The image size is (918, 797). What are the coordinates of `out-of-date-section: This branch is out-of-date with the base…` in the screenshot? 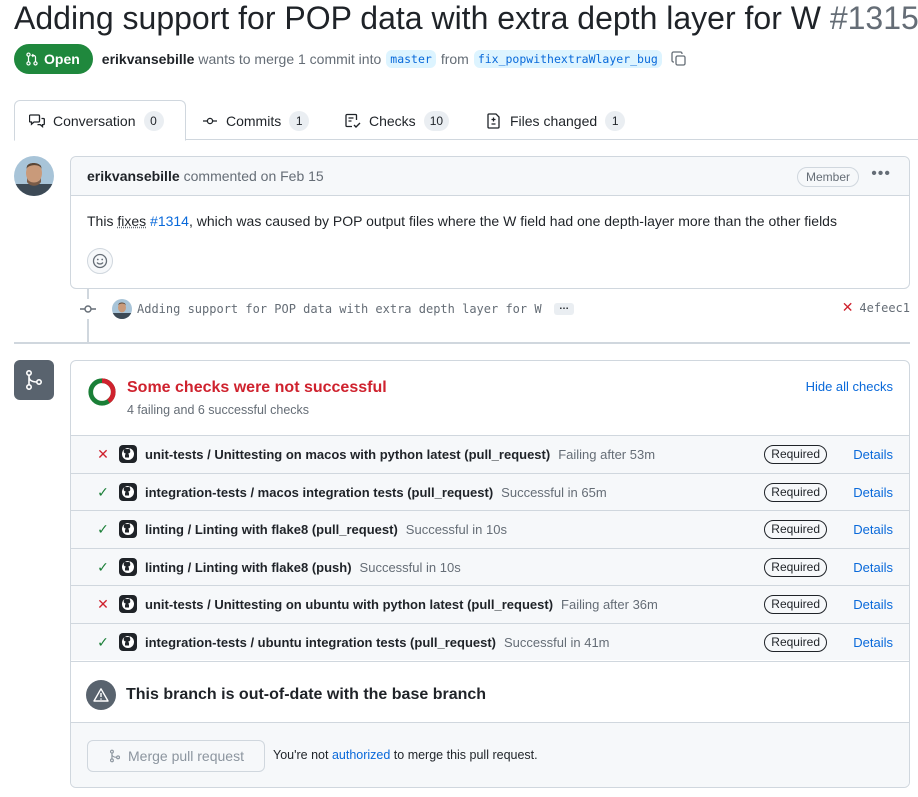 It's located at (490, 692).